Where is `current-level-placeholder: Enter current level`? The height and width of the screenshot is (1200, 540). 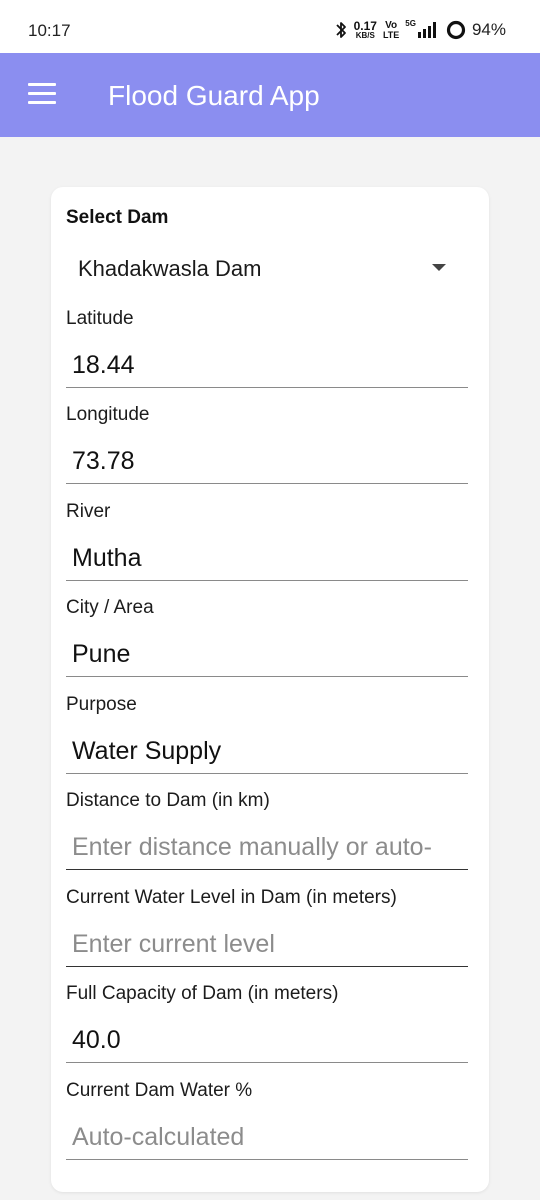
current-level-placeholder: Enter current level is located at coordinates (173, 944).